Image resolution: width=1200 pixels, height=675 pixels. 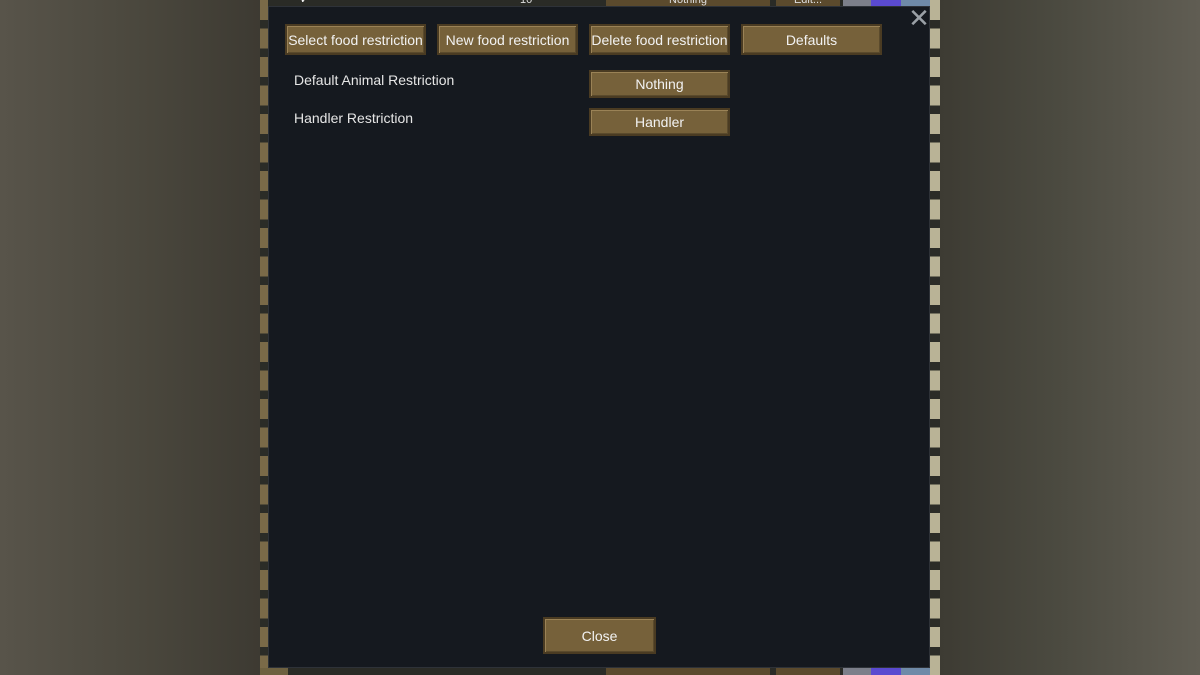 What do you see at coordinates (659, 84) in the screenshot?
I see `default-animal-restriction-button: Nothing` at bounding box center [659, 84].